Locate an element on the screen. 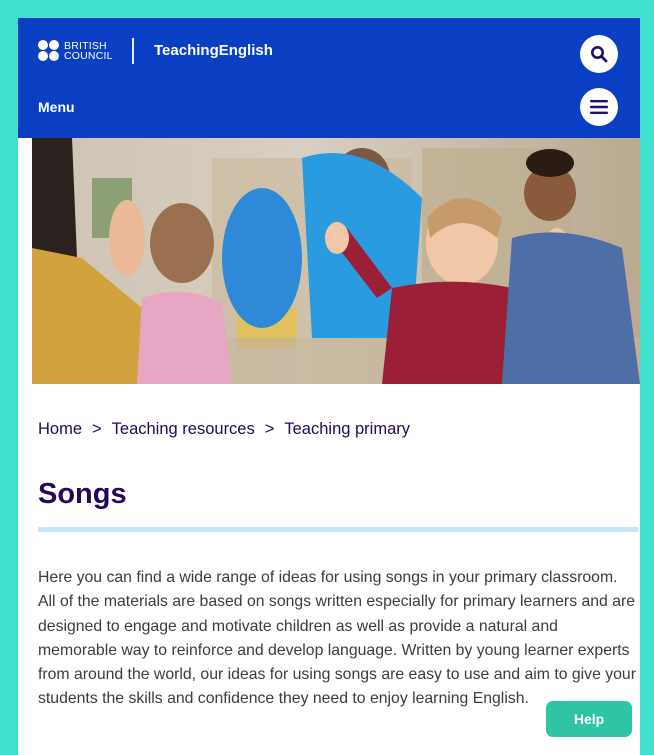 The image size is (654, 755). logo-wordmark: BRITISH COUNCIL is located at coordinates (88, 50).